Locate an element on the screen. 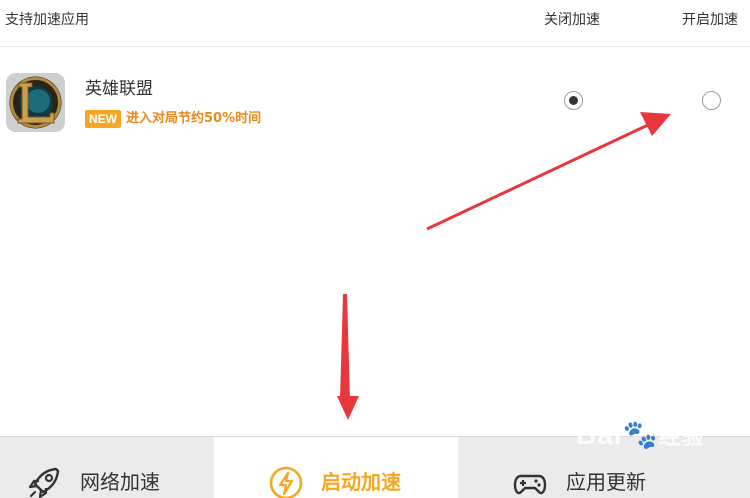 The image size is (750, 498). new-badge: NEW is located at coordinates (103, 119).